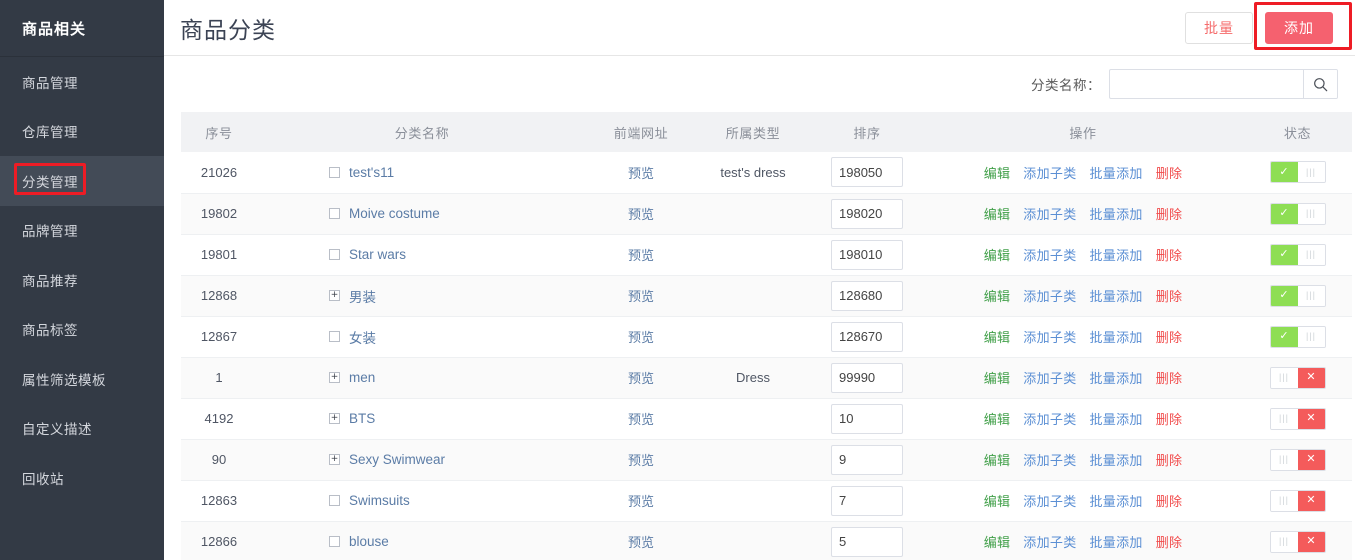 The width and height of the screenshot is (1355, 560). What do you see at coordinates (379, 500) in the screenshot?
I see `category-name-link: Swimsuits` at bounding box center [379, 500].